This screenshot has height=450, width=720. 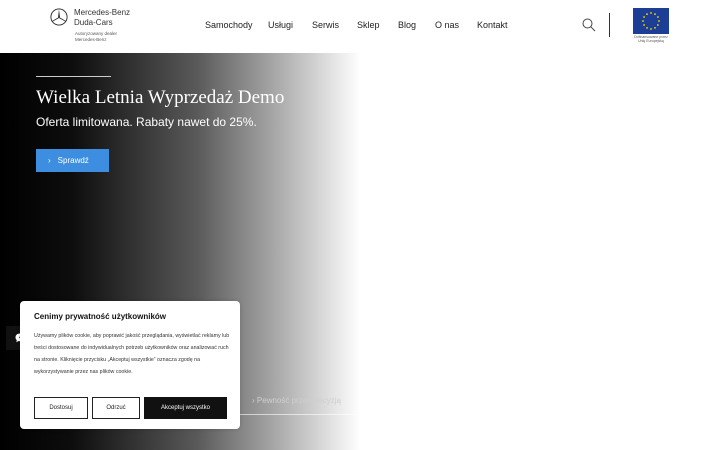 What do you see at coordinates (368, 25) in the screenshot?
I see `nav-item-sklep: Sklep` at bounding box center [368, 25].